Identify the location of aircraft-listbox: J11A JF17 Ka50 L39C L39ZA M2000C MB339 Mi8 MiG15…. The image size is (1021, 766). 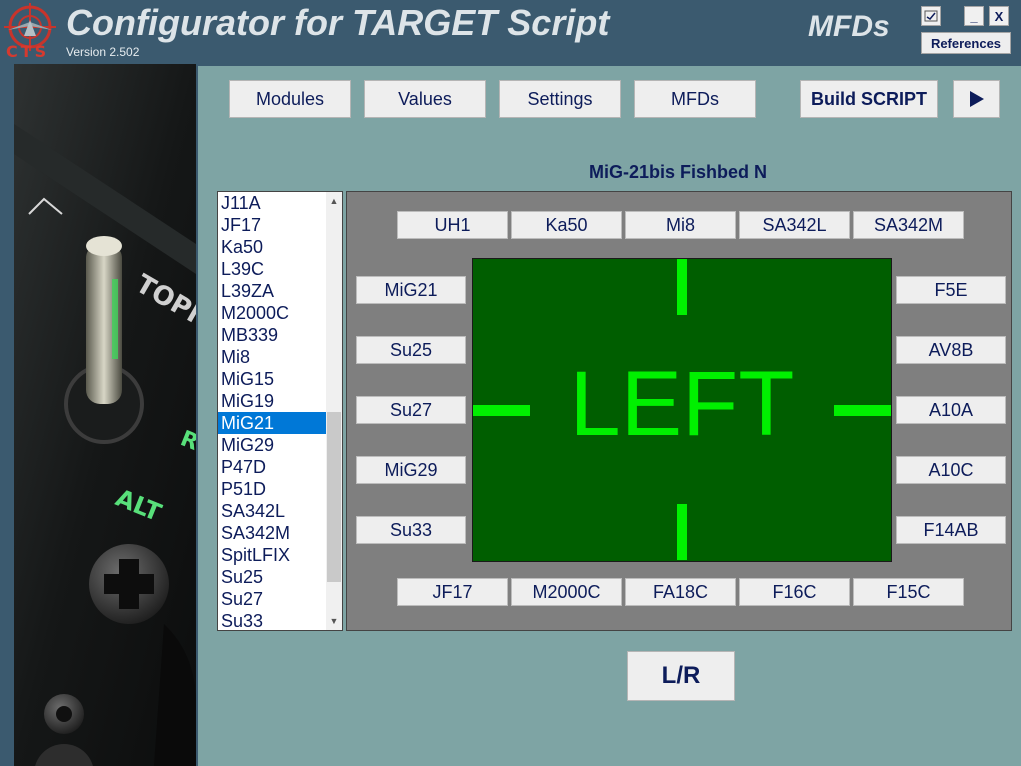
(280, 411).